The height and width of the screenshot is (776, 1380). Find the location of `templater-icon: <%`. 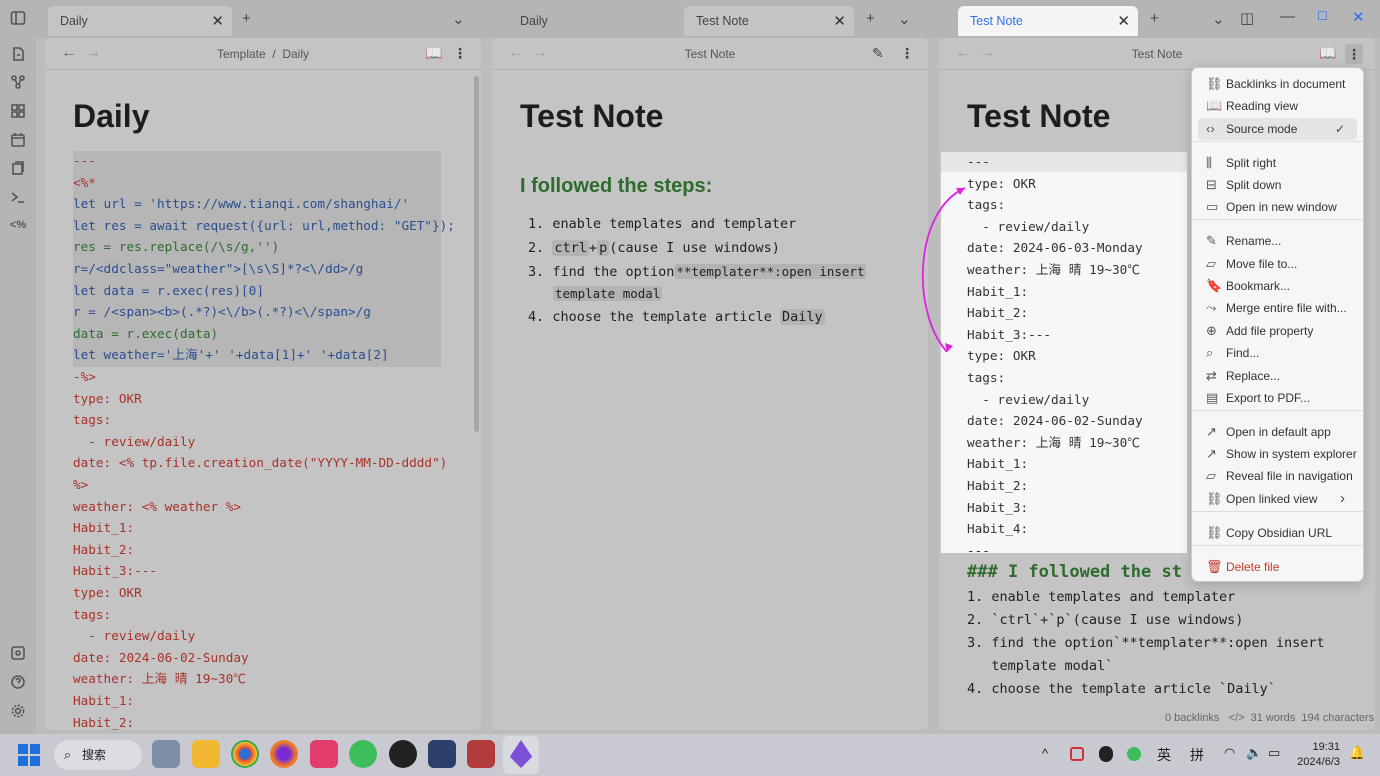

templater-icon: <% is located at coordinates (18, 225).